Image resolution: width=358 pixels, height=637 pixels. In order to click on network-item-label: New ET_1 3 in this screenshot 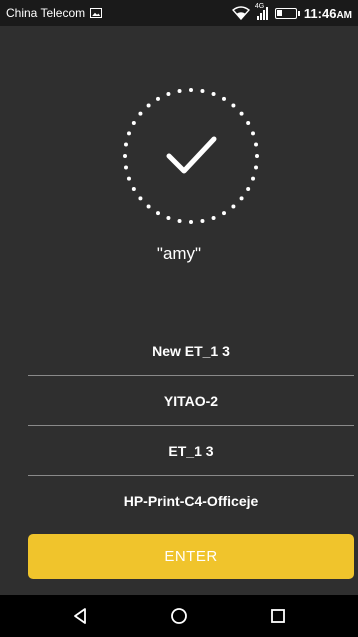, I will do `click(191, 350)`.